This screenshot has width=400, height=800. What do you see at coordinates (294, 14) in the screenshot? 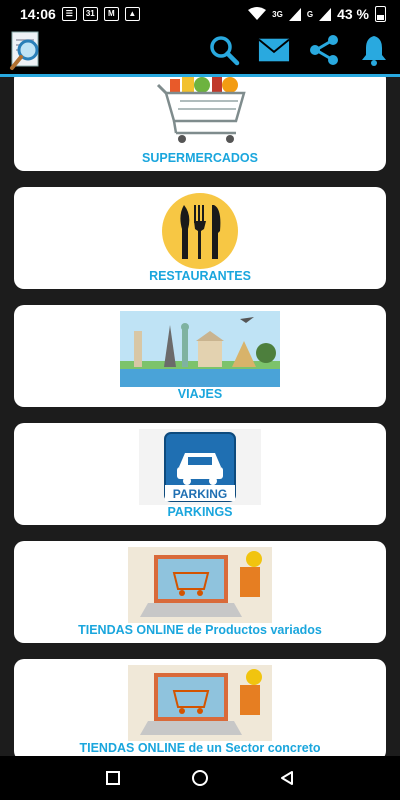
I see `signal-icon` at bounding box center [294, 14].